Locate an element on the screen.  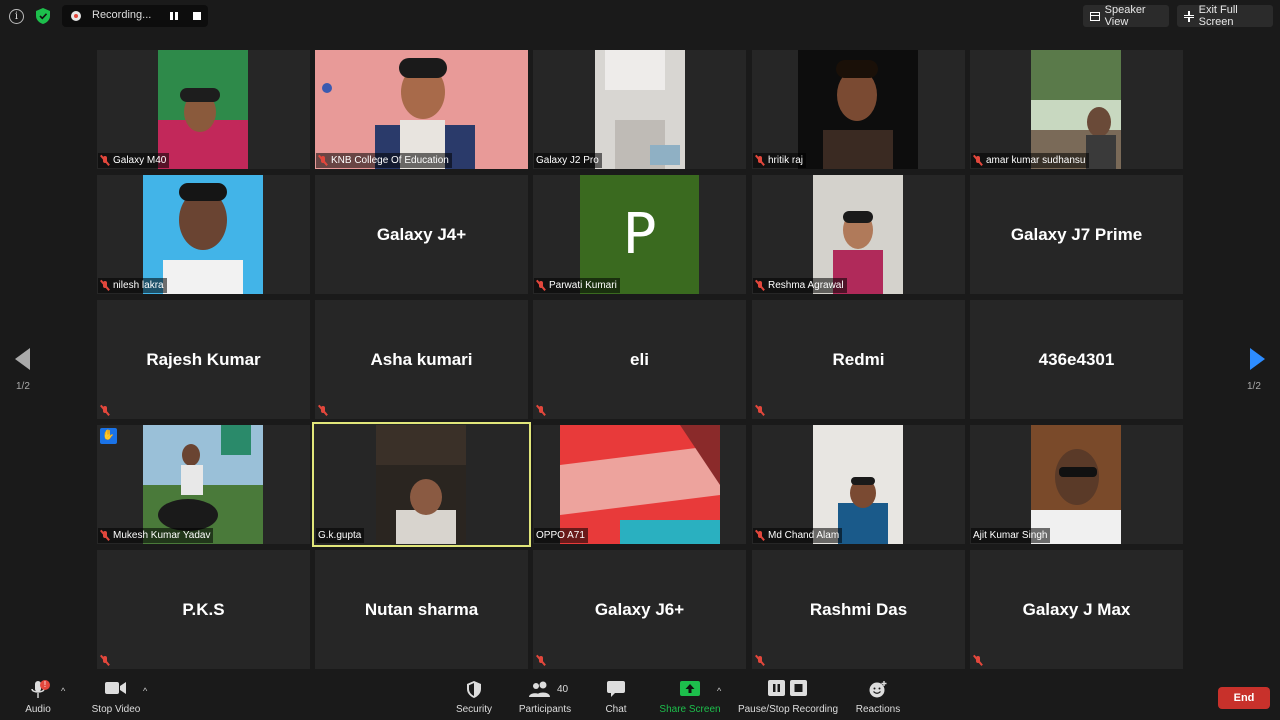
video-options-caret-icon: ^ is located at coordinates (145, 691).